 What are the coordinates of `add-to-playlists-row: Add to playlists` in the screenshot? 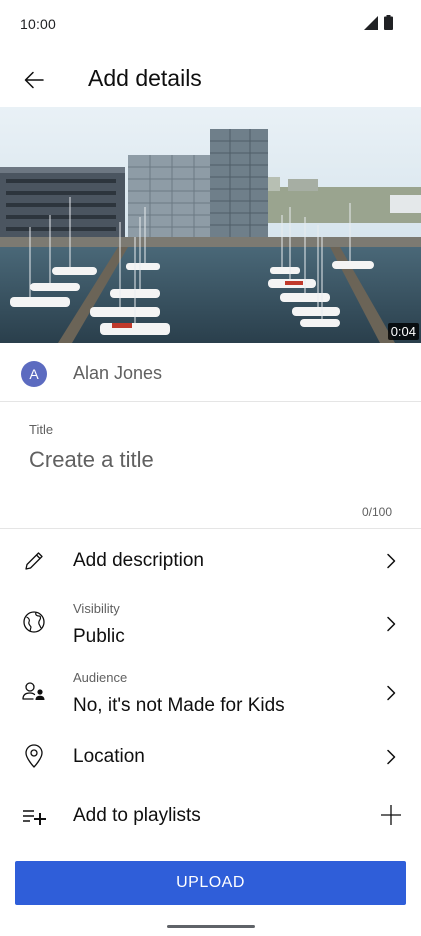 It's located at (210, 816).